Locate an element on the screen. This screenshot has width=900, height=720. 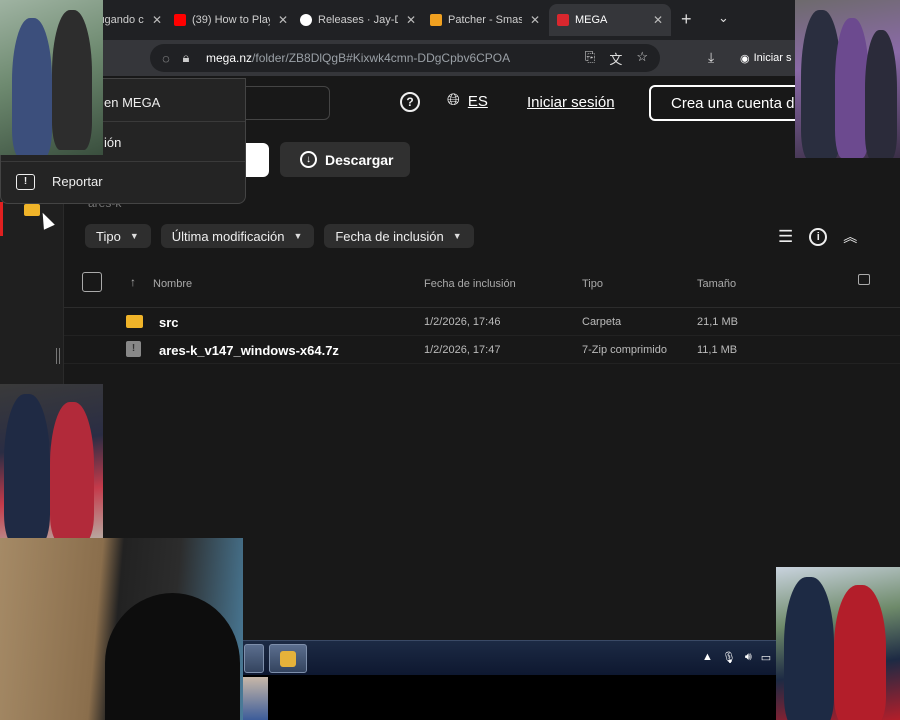
language-selector: 🌐︎ ES is located at coordinates (467, 101).